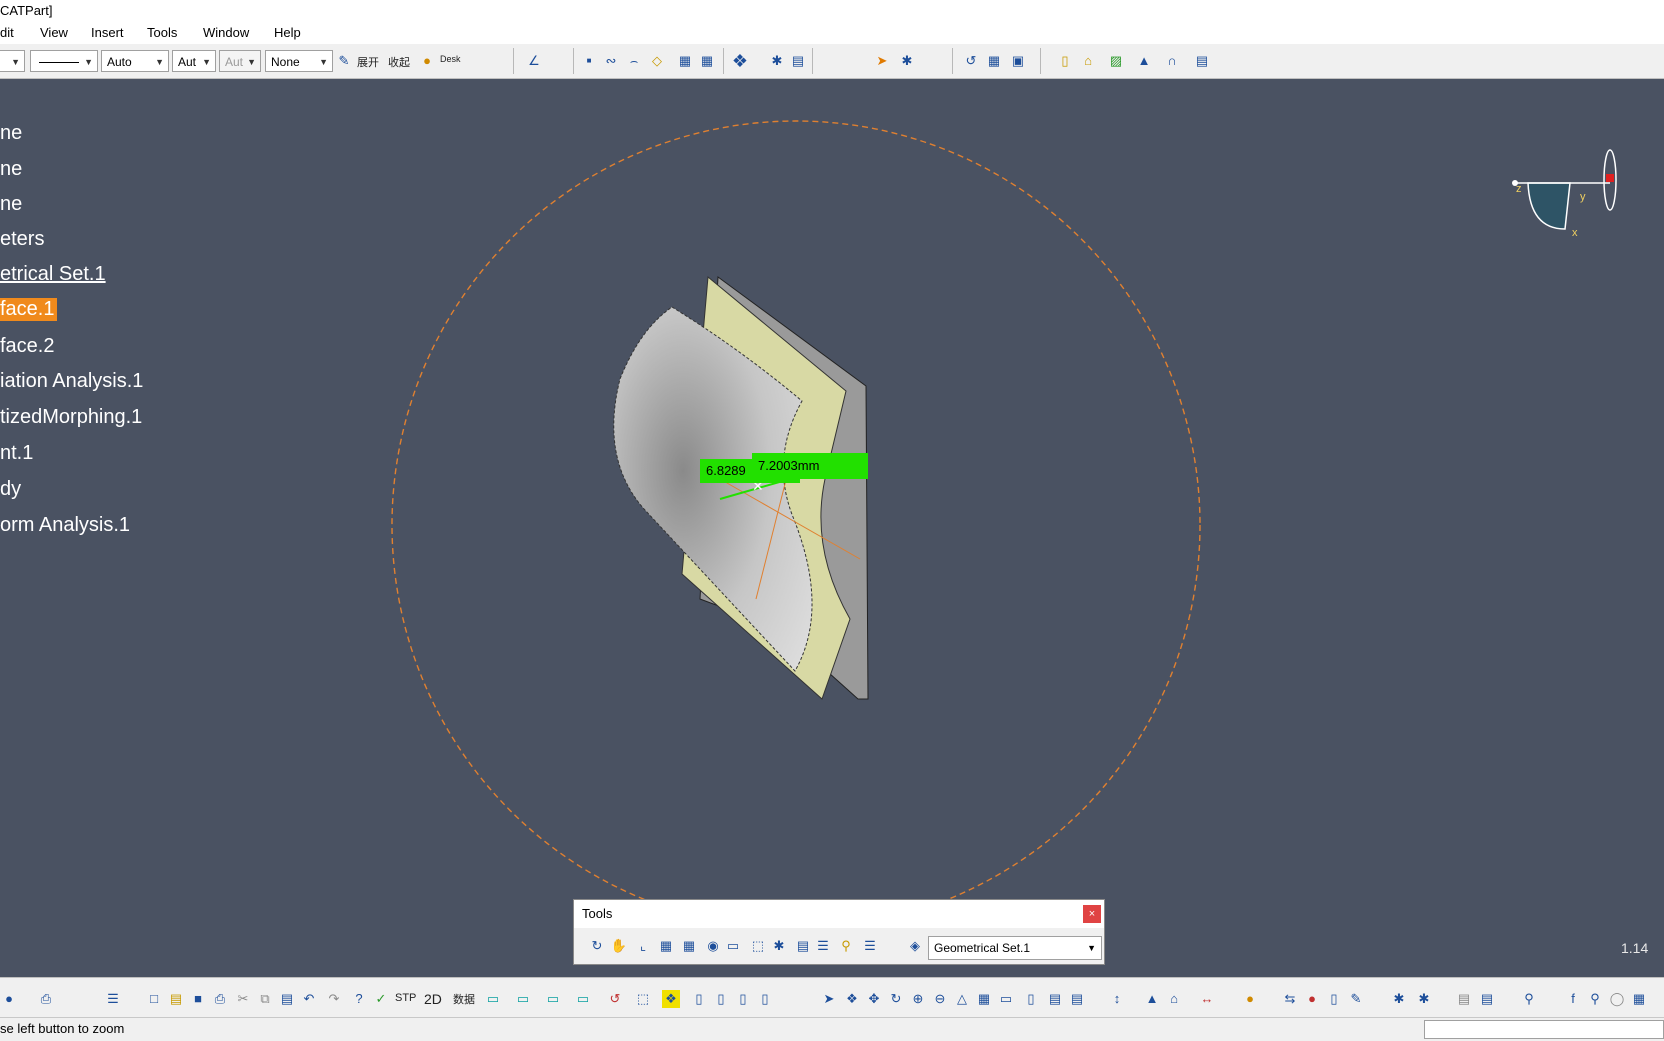  What do you see at coordinates (803, 946) in the screenshot?
I see `catalog-icon: ▤` at bounding box center [803, 946].